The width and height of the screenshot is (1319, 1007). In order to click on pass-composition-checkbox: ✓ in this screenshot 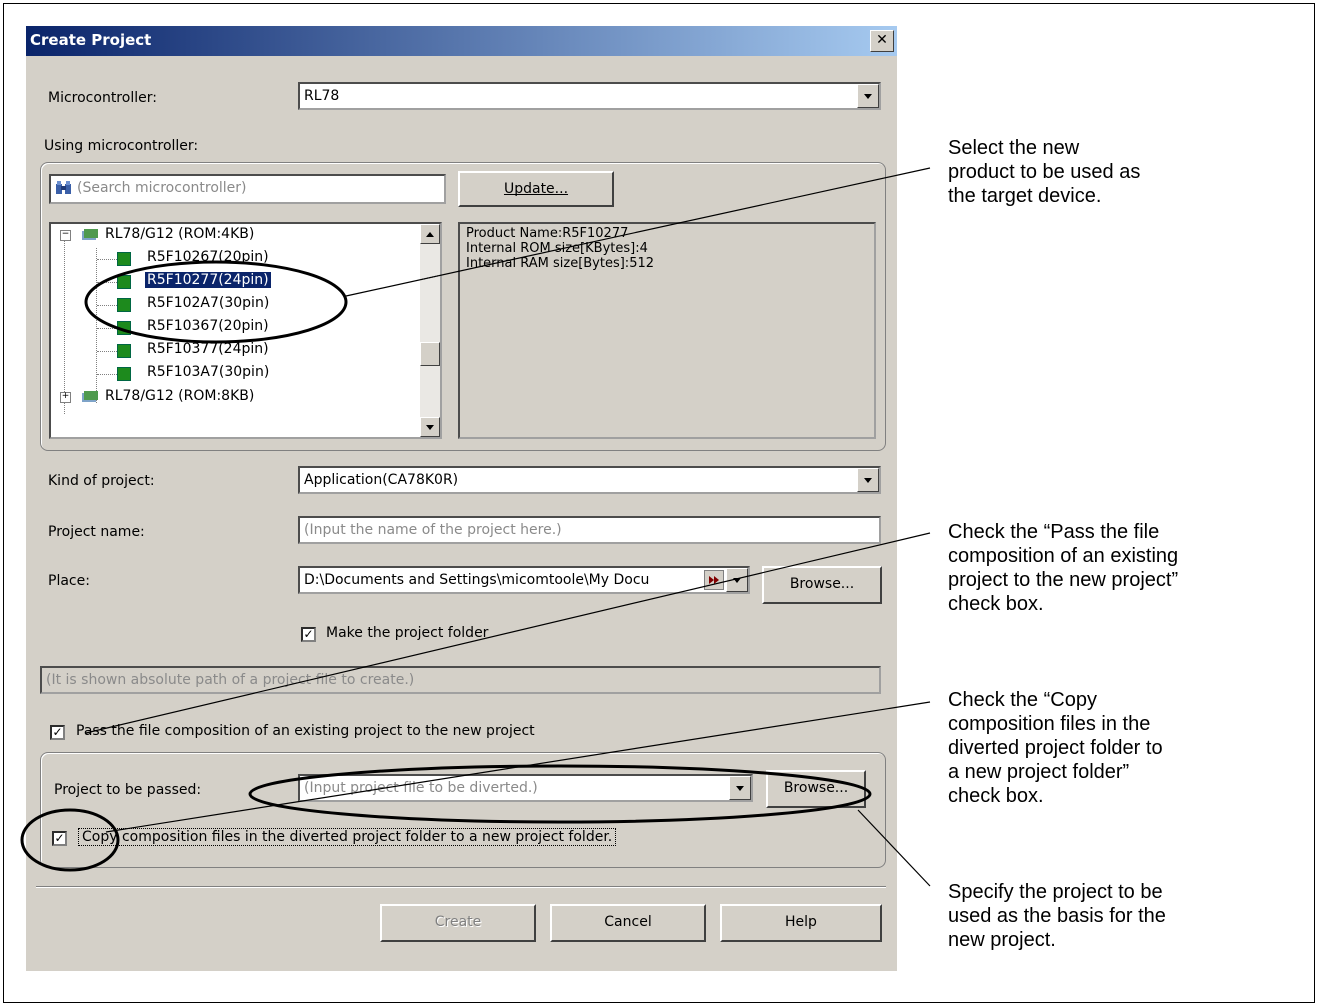, I will do `click(57, 732)`.